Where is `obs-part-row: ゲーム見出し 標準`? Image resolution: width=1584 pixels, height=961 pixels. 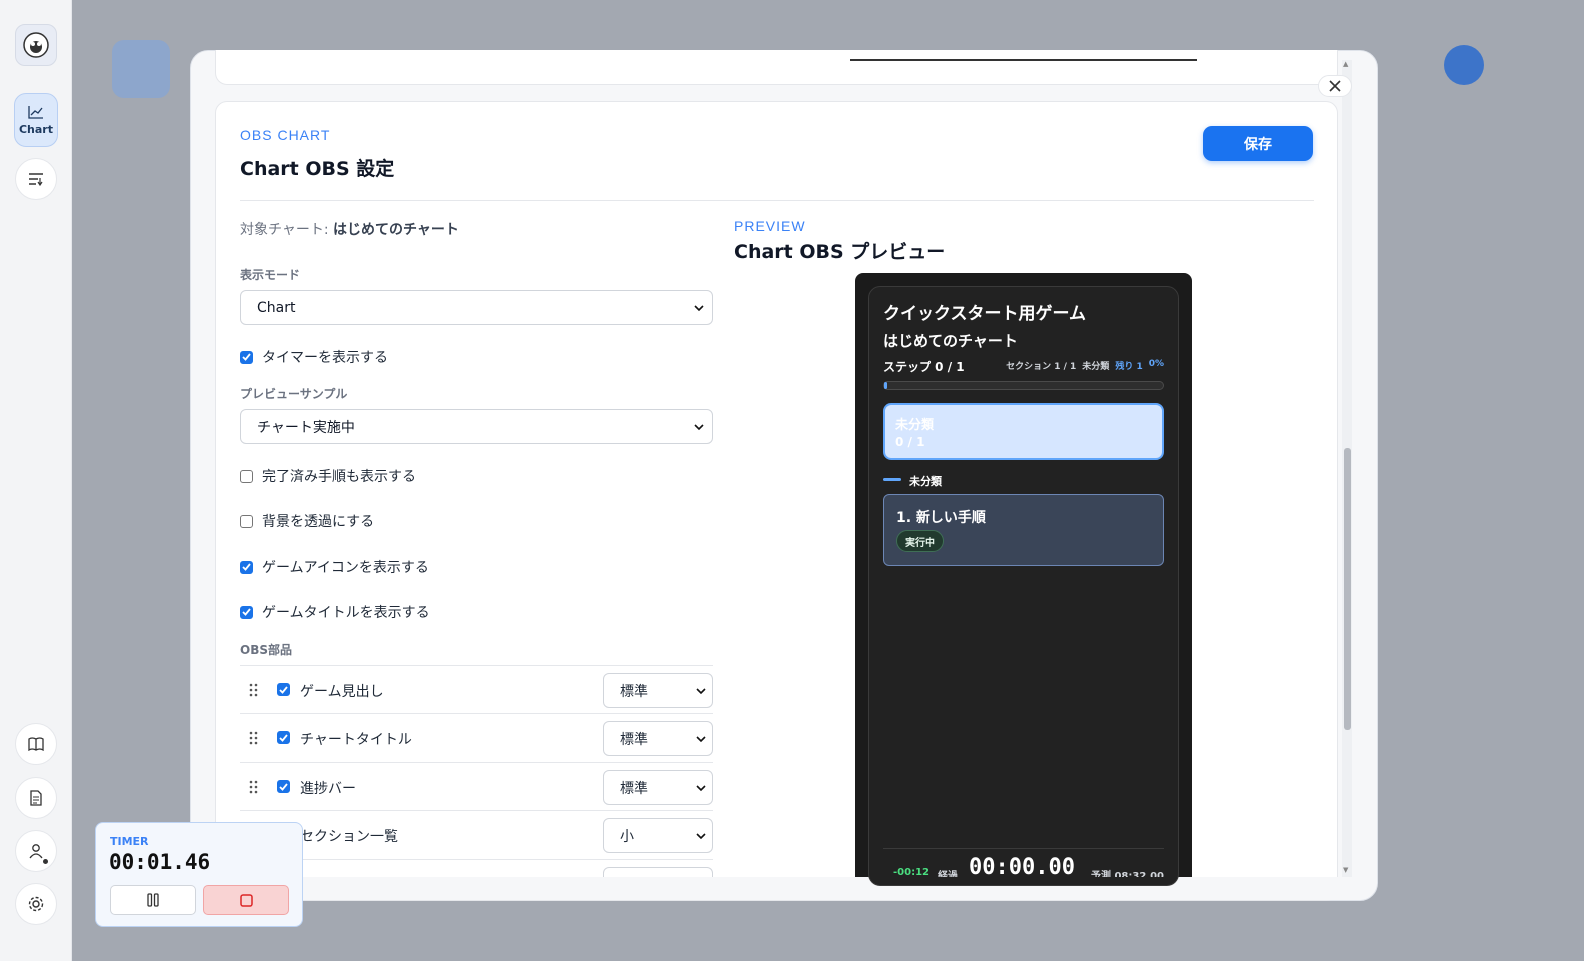 obs-part-row: ゲーム見出し 標準 is located at coordinates (476, 689).